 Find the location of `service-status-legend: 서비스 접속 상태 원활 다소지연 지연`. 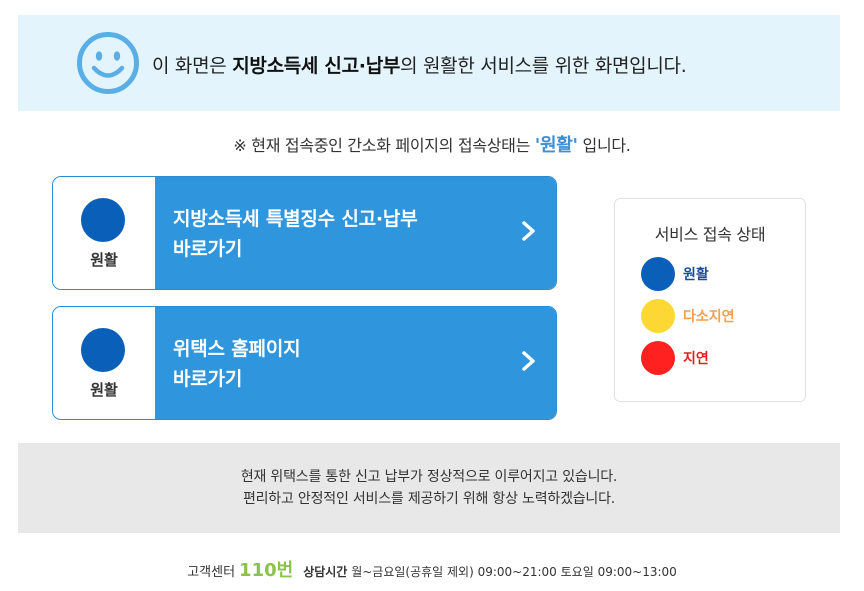

service-status-legend: 서비스 접속 상태 원활 다소지연 지연 is located at coordinates (710, 300).